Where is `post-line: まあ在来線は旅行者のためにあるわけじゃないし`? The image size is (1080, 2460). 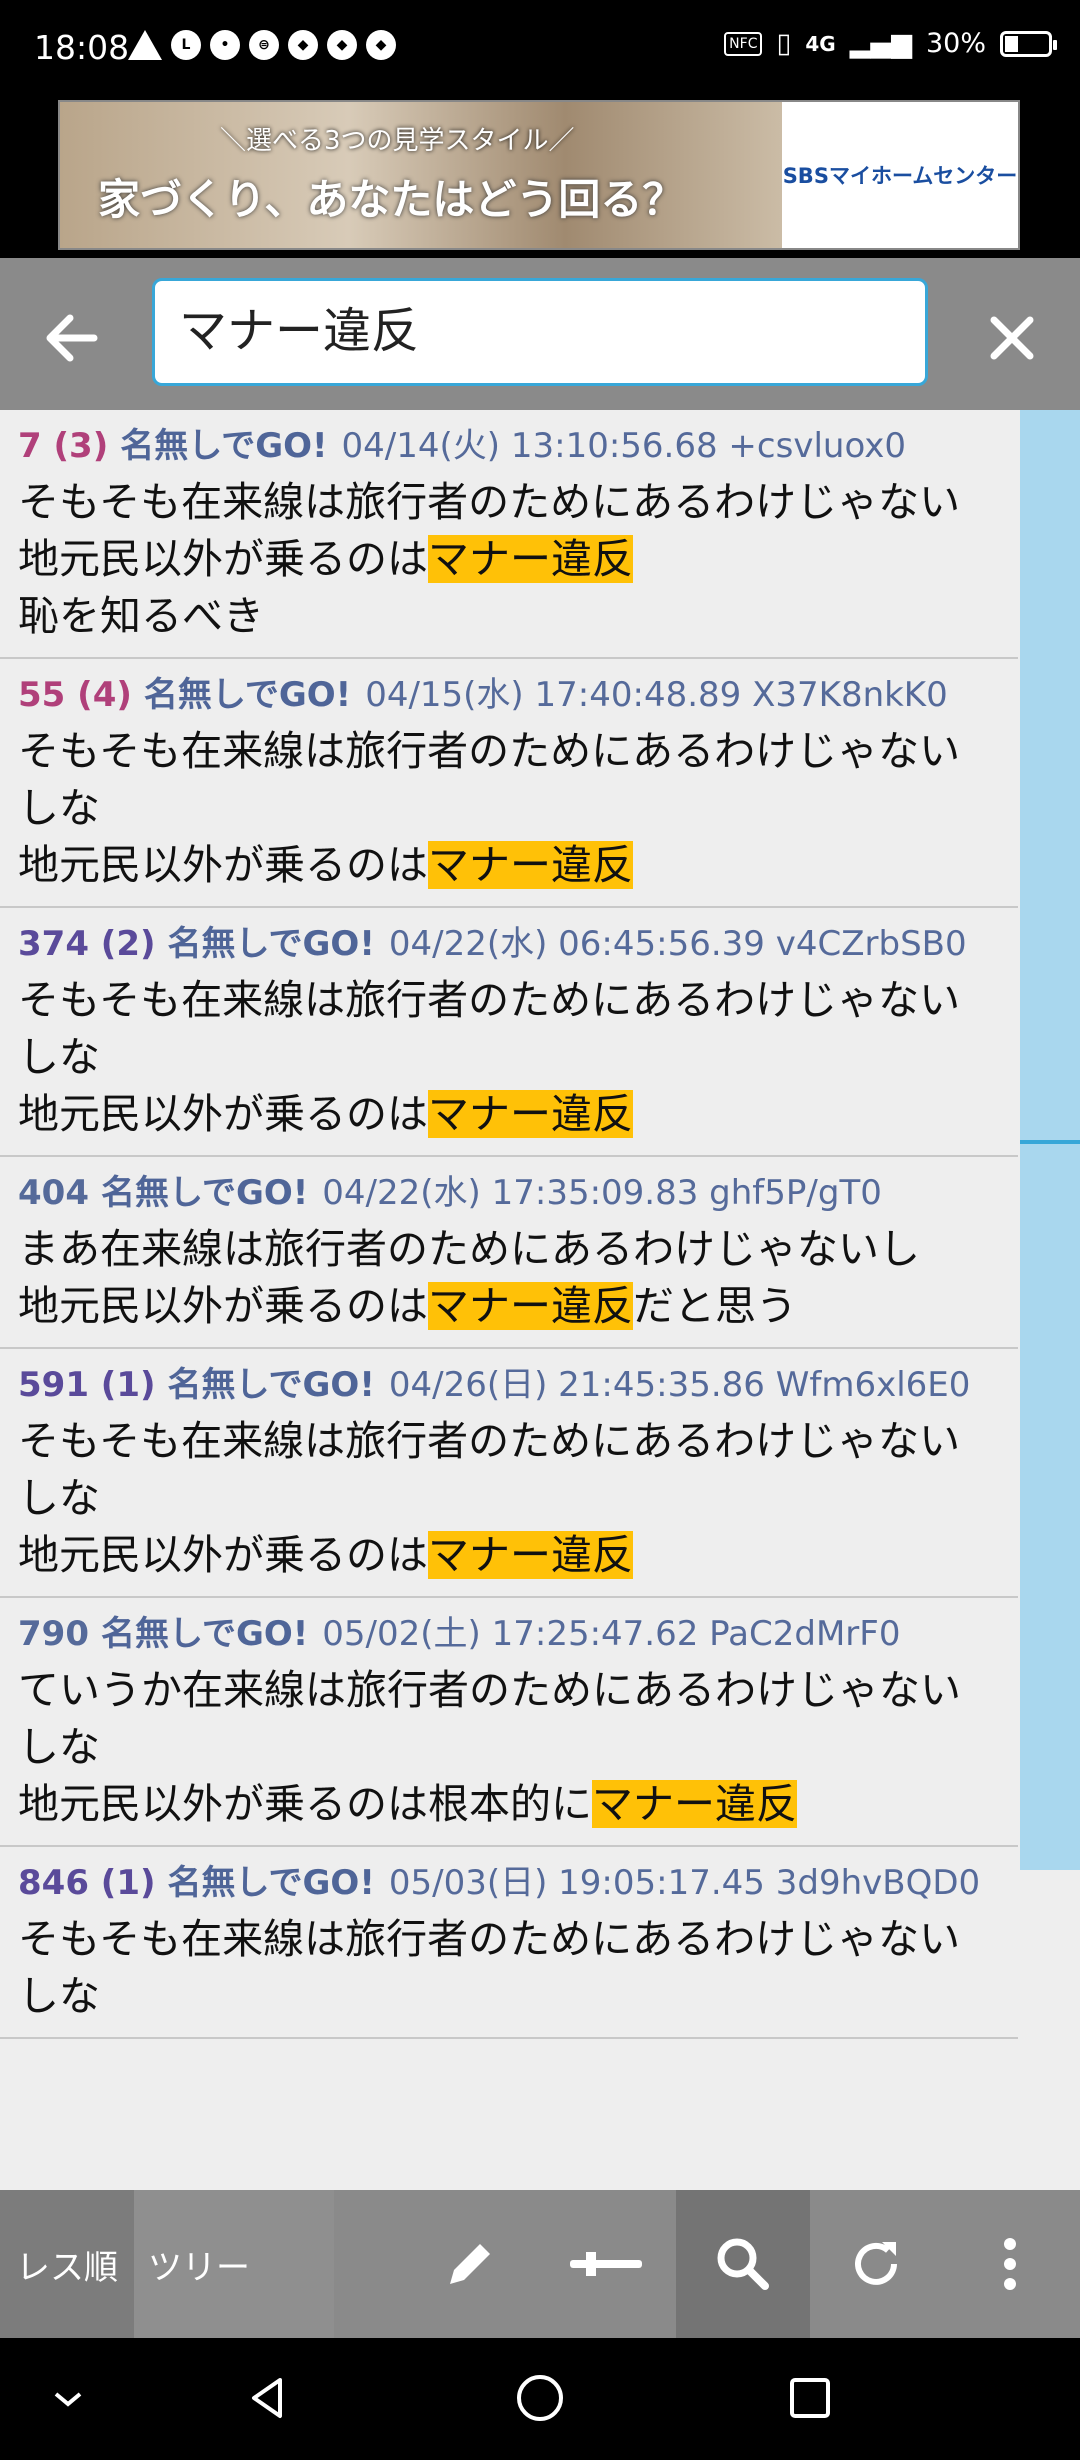
post-line: まあ在来線は旅行者のためにあるわけじゃないし is located at coordinates (509, 1249).